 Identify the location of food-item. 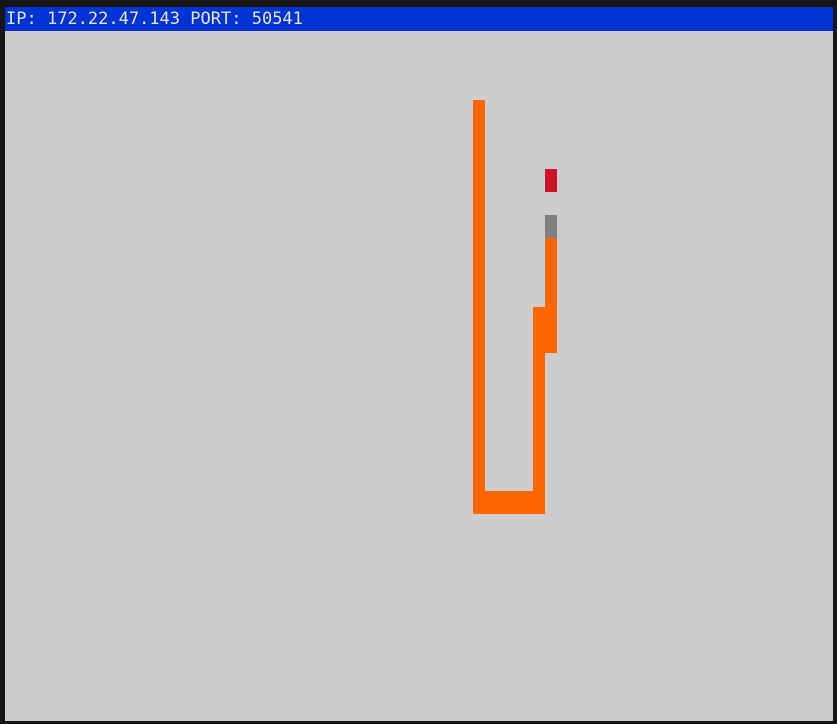
(551, 180).